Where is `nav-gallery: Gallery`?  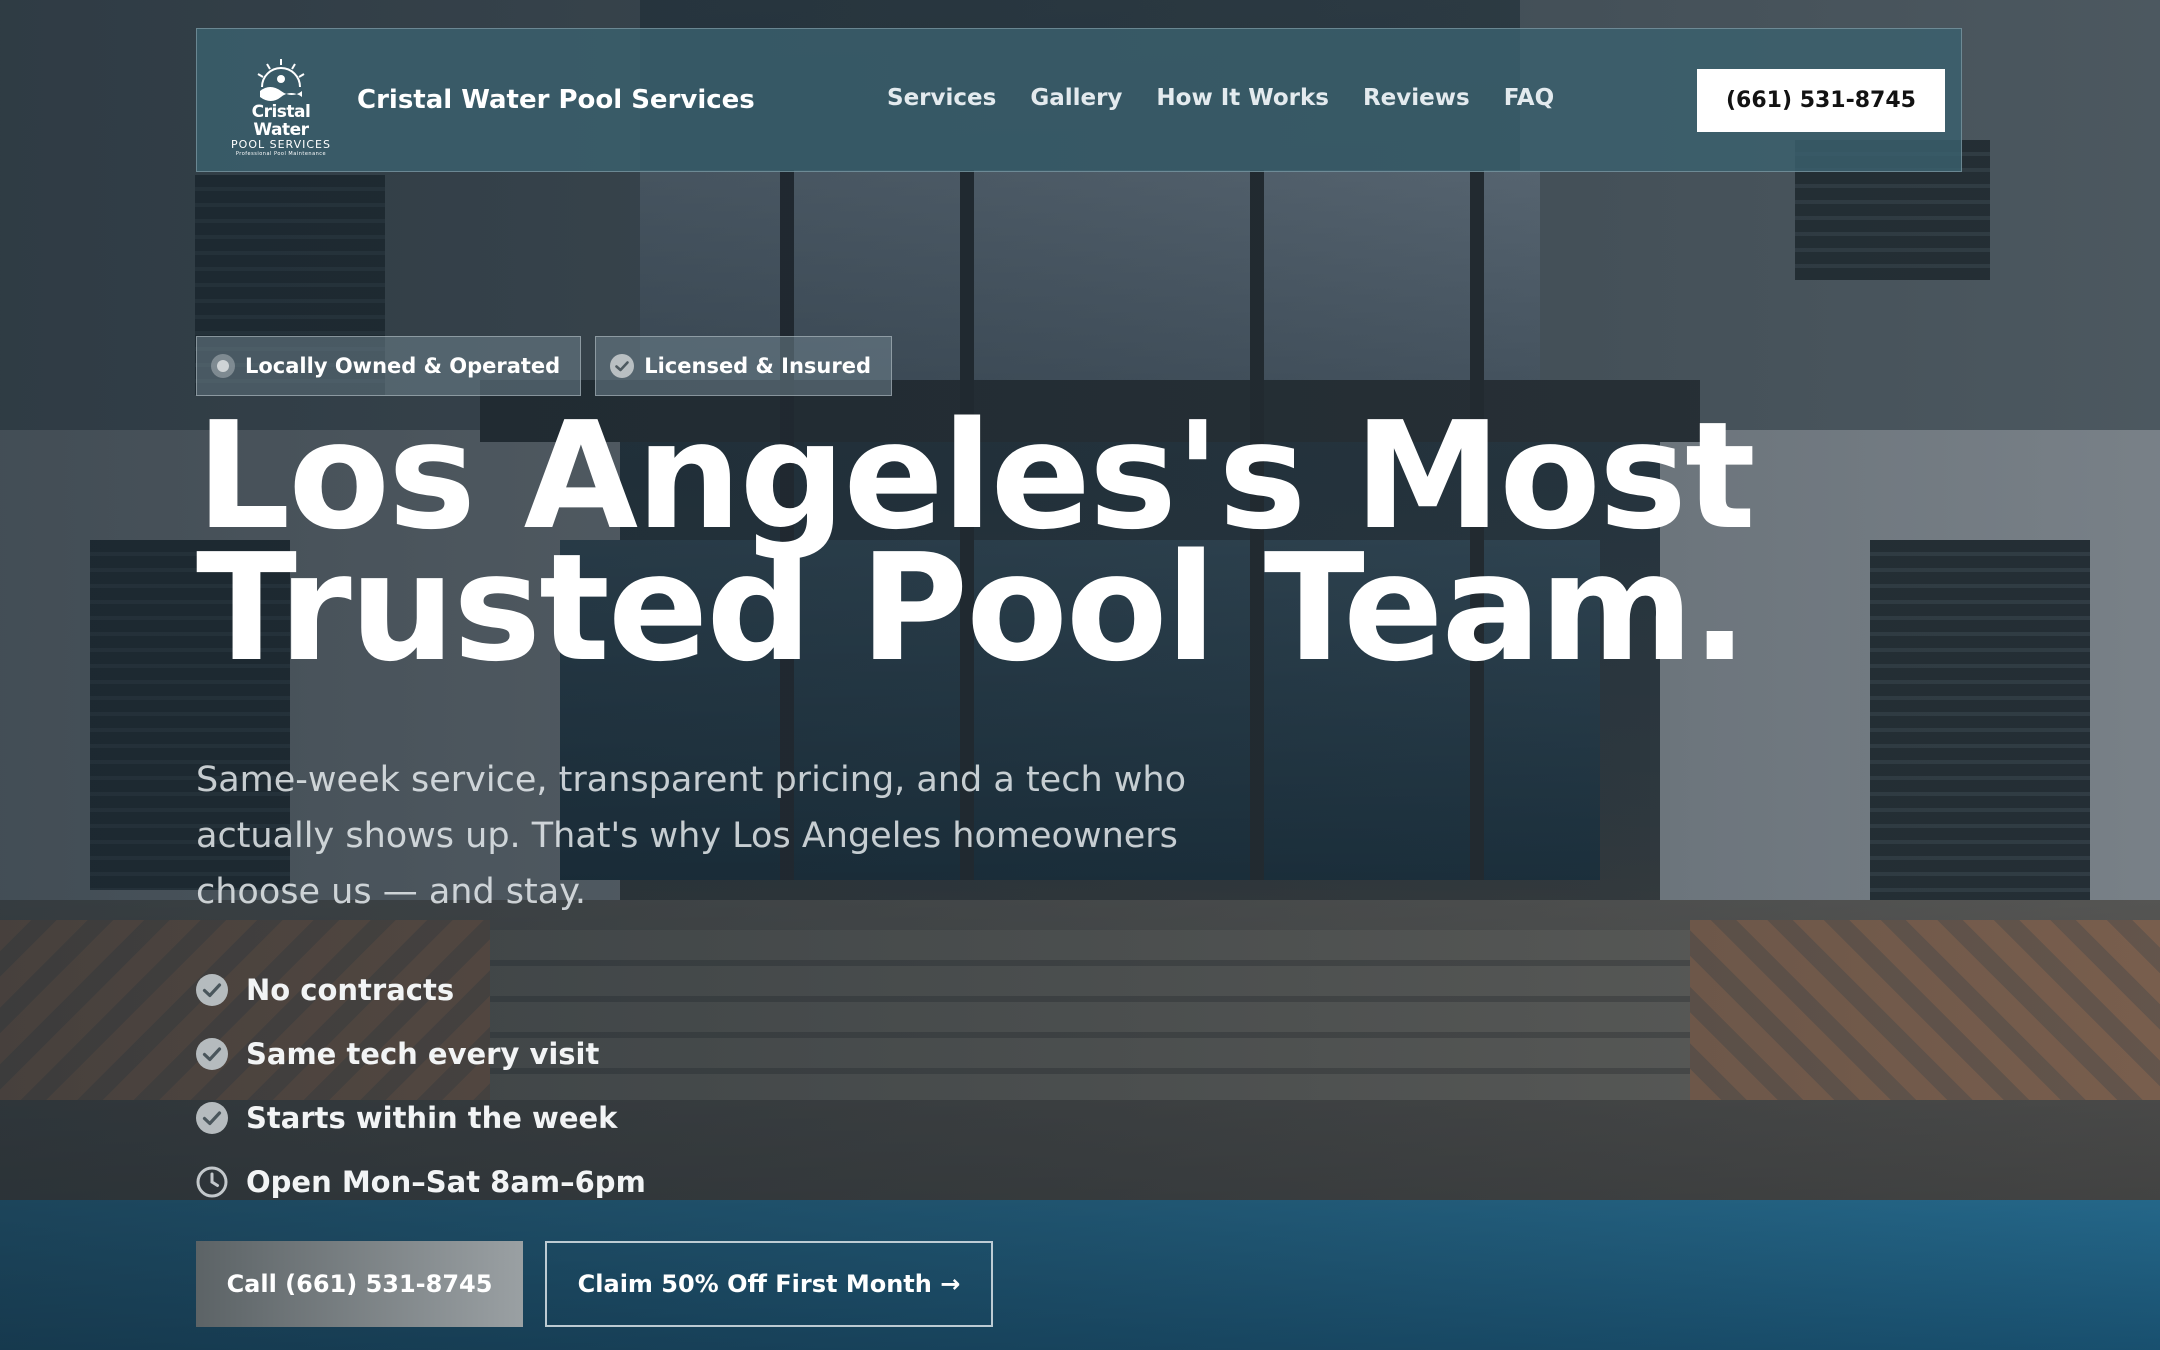
nav-gallery: Gallery is located at coordinates (1076, 98).